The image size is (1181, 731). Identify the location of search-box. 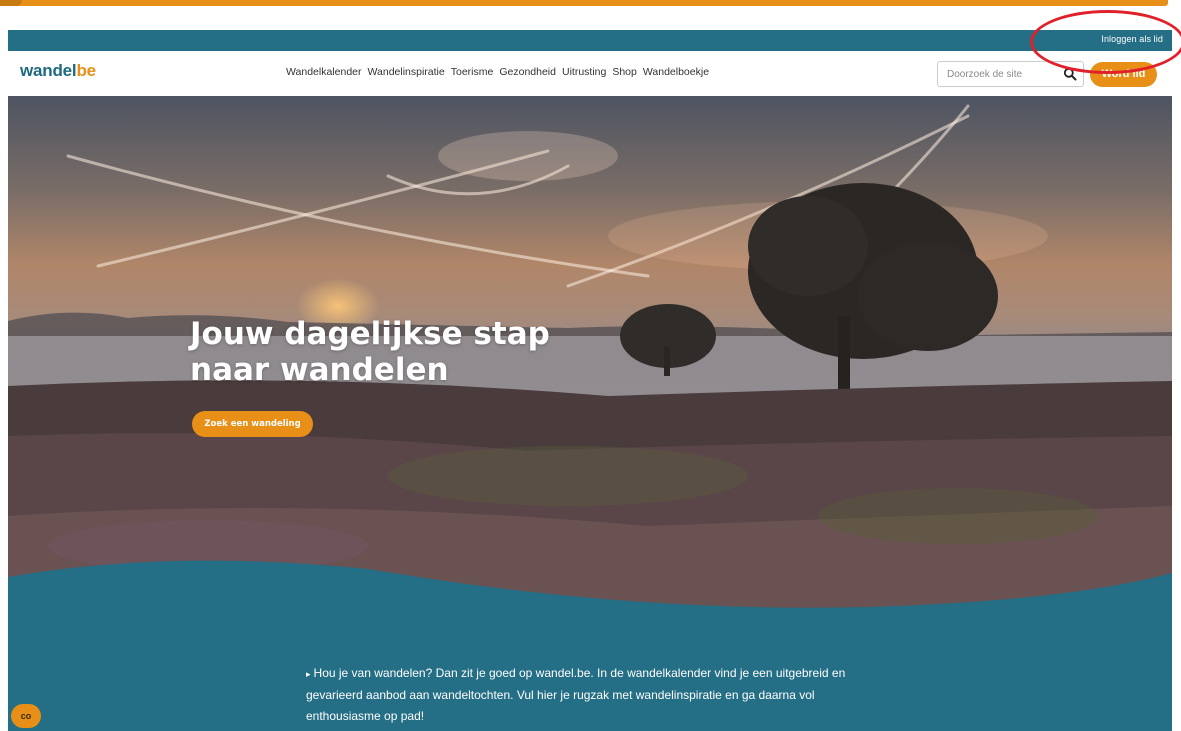
(1010, 74).